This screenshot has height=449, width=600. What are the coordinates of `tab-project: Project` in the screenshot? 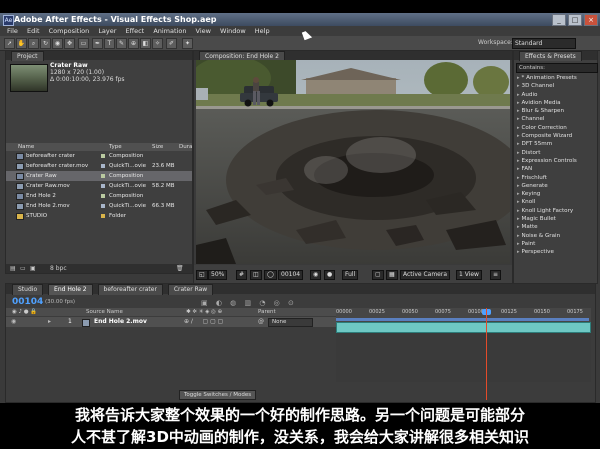 It's located at (27, 56).